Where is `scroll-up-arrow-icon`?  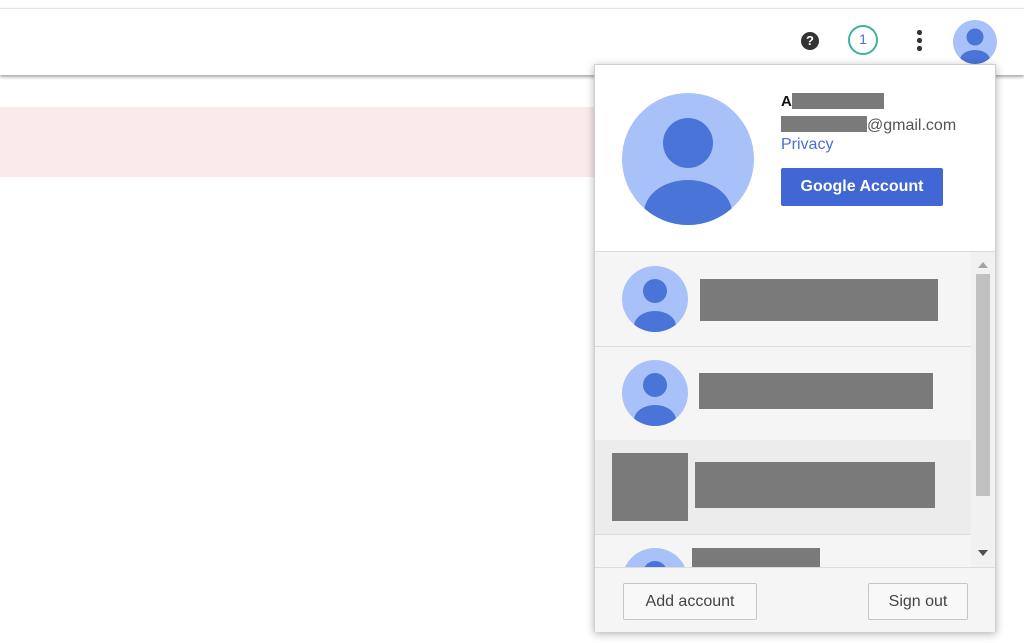
scroll-up-arrow-icon is located at coordinates (983, 265).